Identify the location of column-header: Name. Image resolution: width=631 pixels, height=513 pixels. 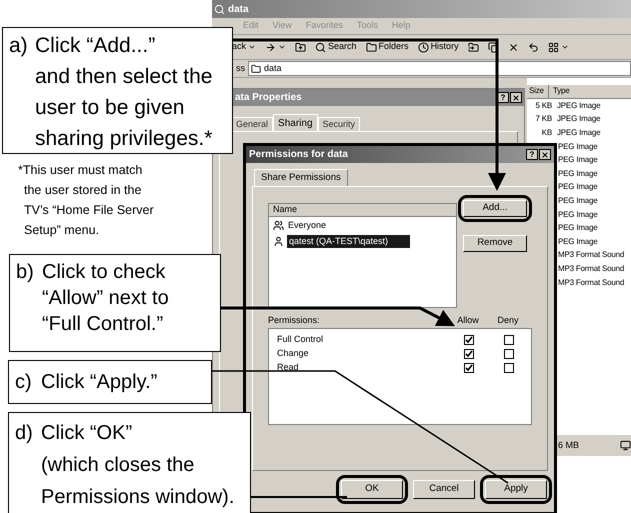
(362, 210).